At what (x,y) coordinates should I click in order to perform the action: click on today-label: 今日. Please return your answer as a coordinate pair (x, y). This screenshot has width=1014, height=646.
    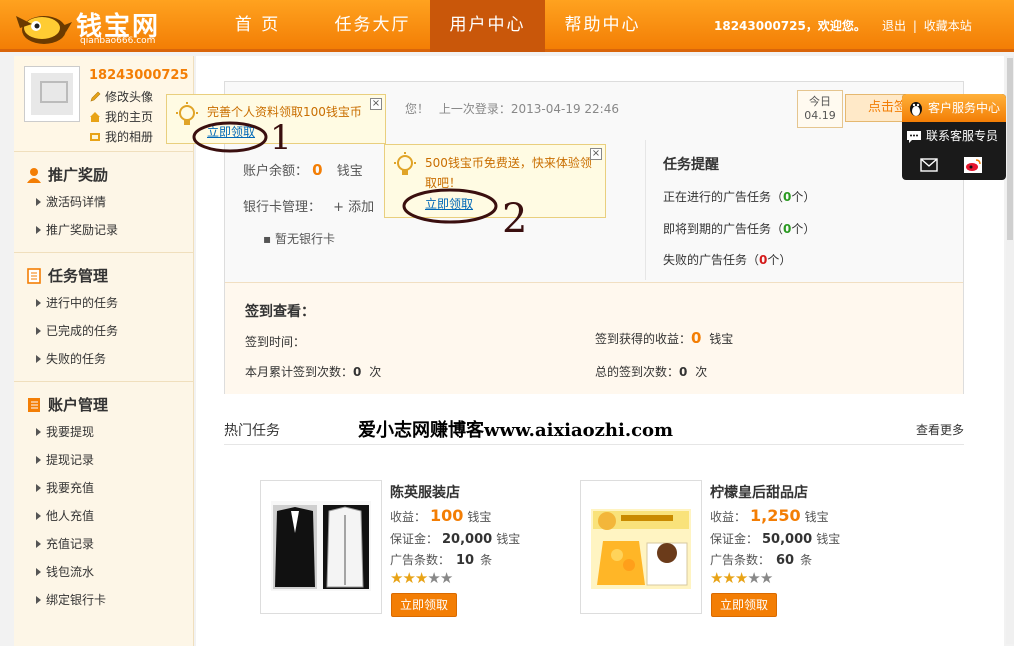
    Looking at the image, I should click on (820, 101).